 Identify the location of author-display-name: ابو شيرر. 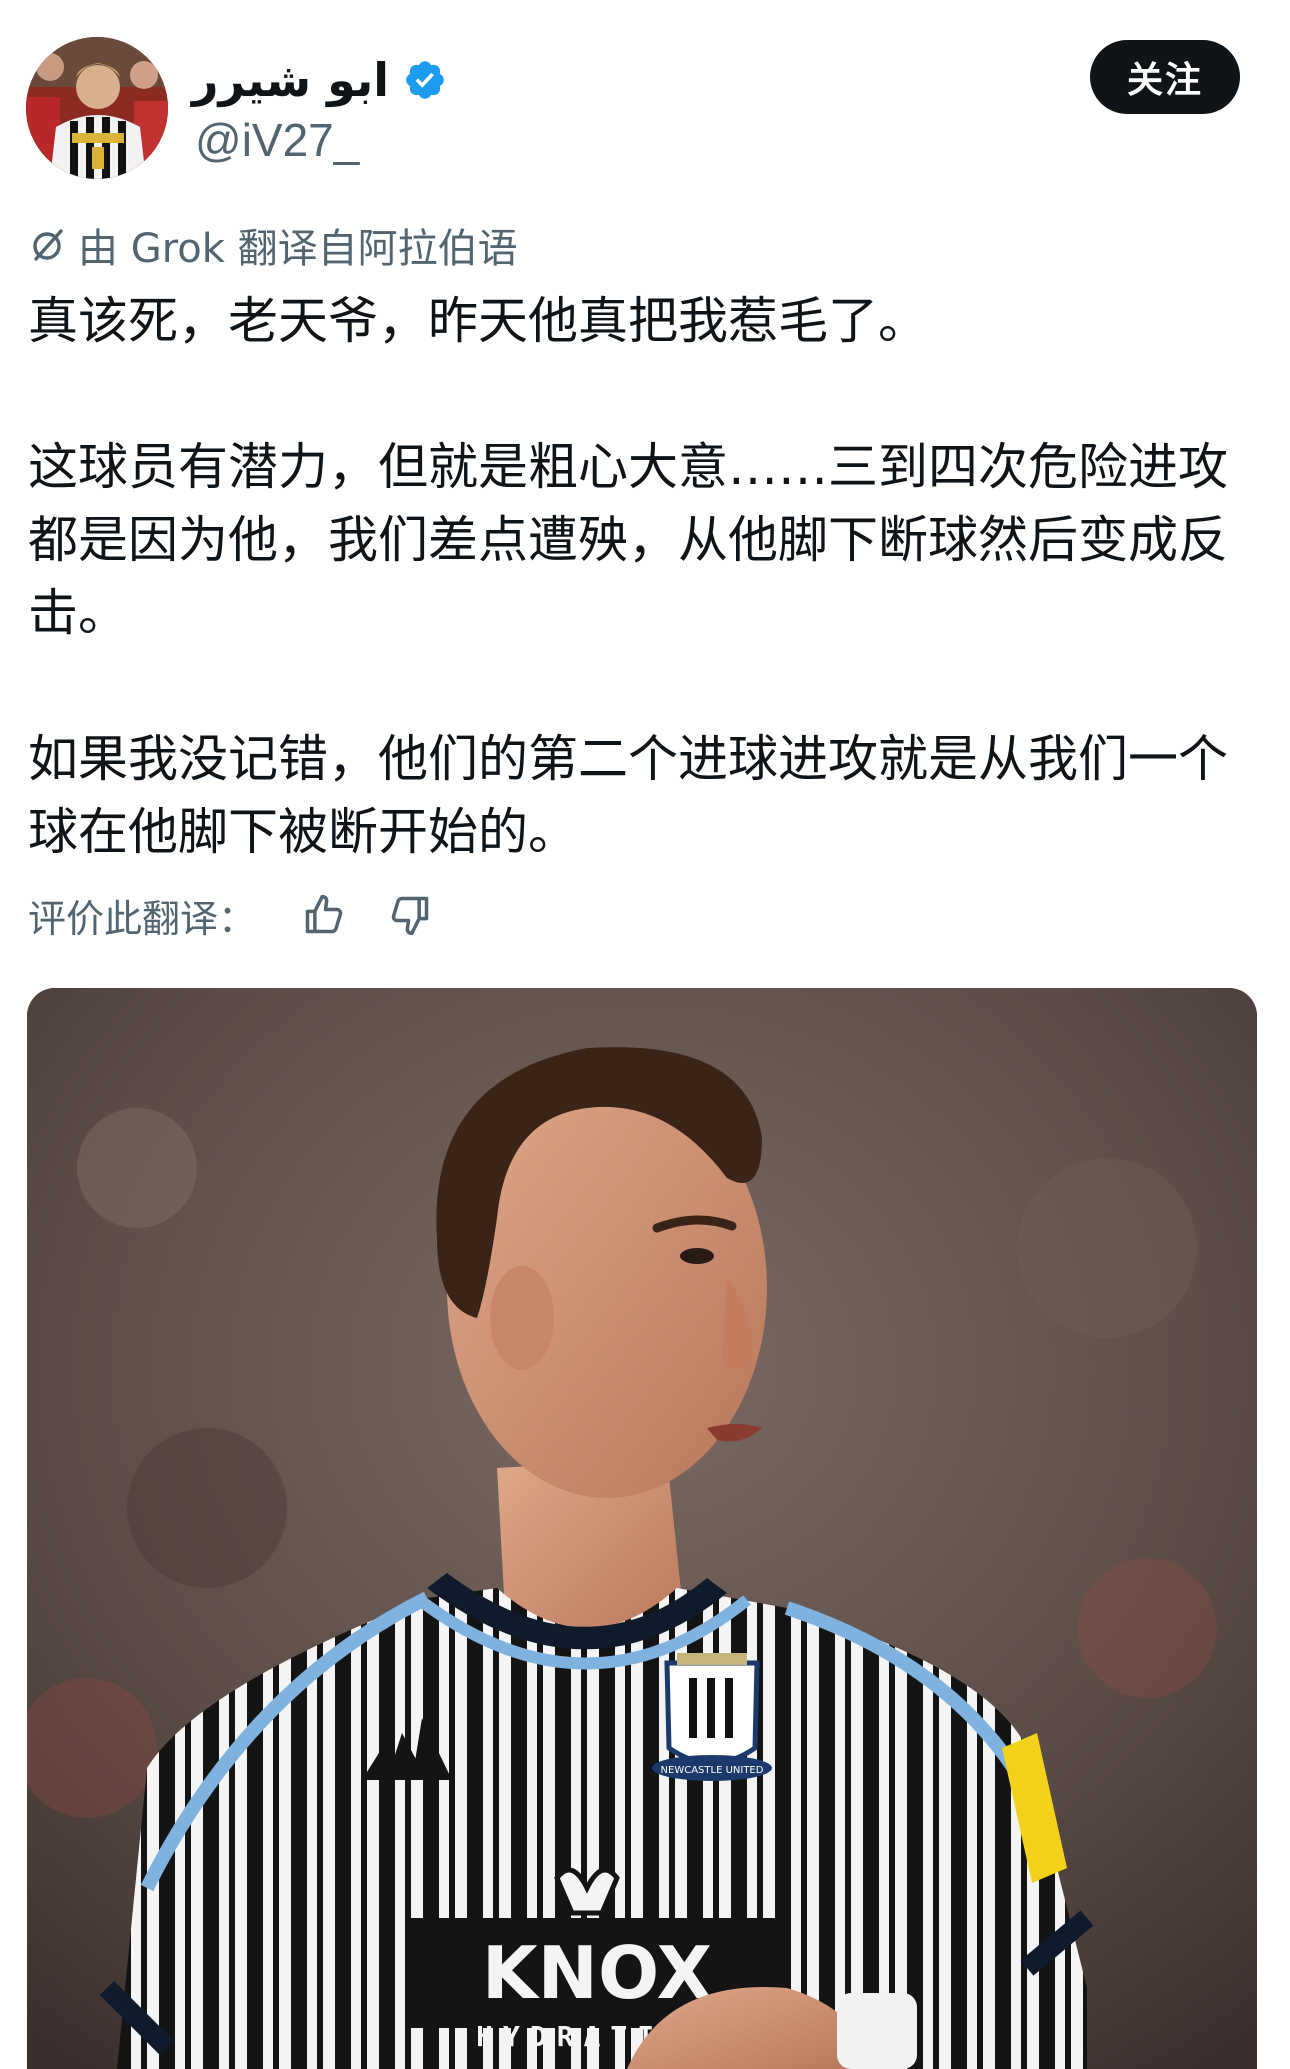
(290, 80).